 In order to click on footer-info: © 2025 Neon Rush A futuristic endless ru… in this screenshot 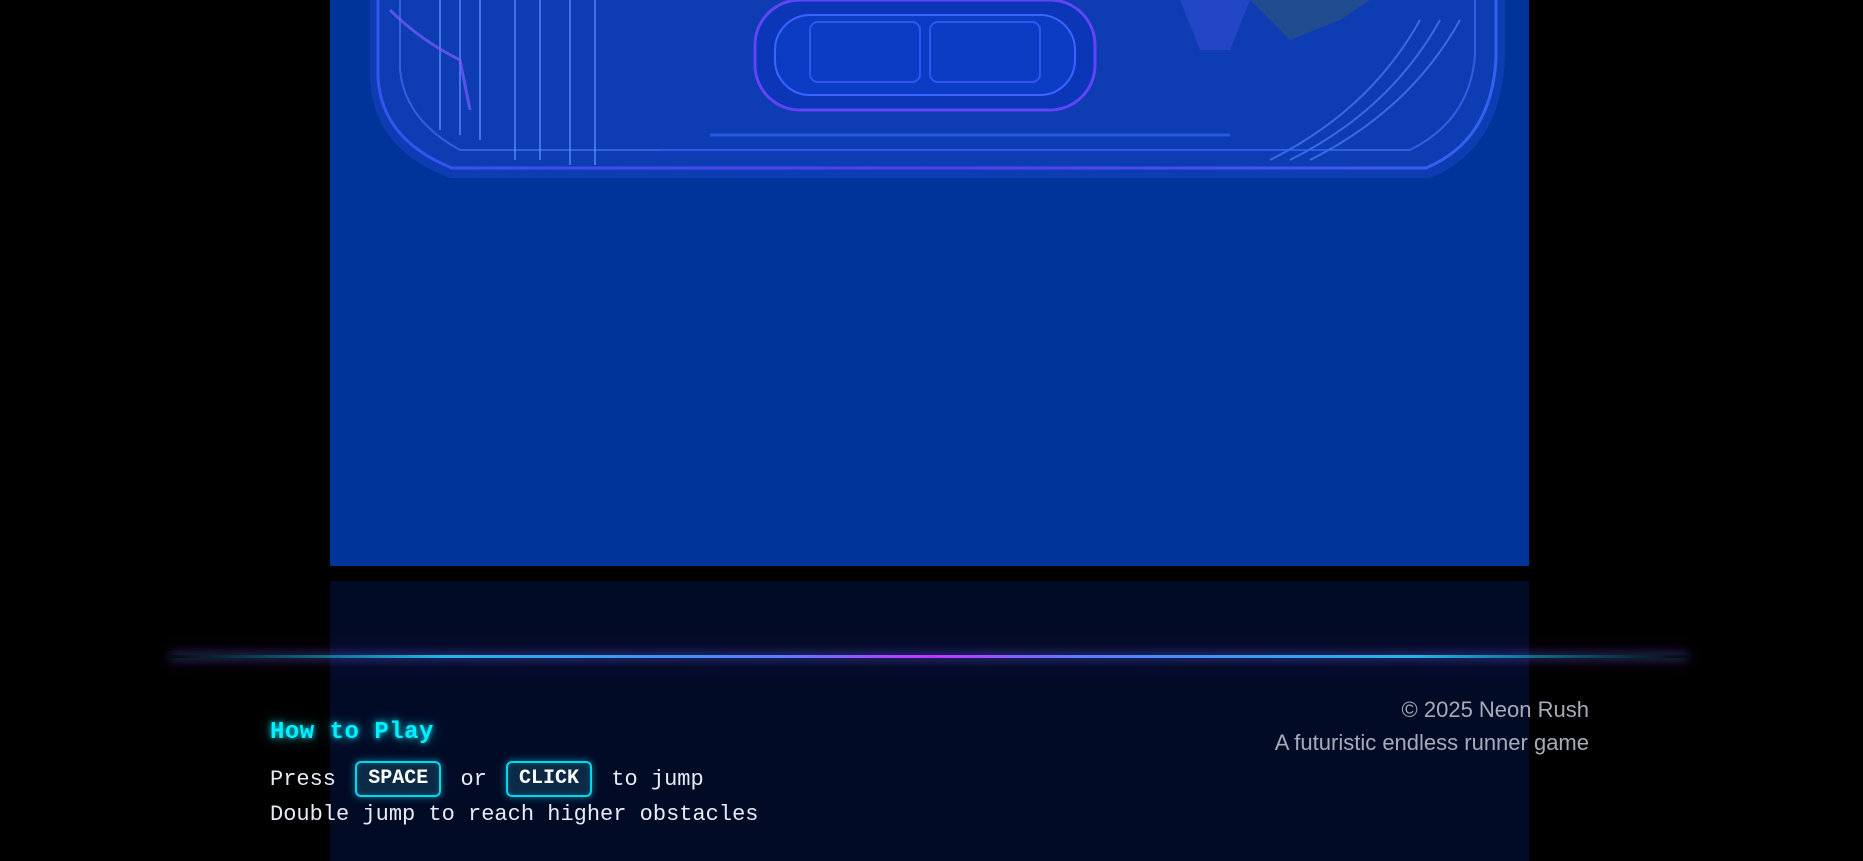, I will do `click(1432, 726)`.